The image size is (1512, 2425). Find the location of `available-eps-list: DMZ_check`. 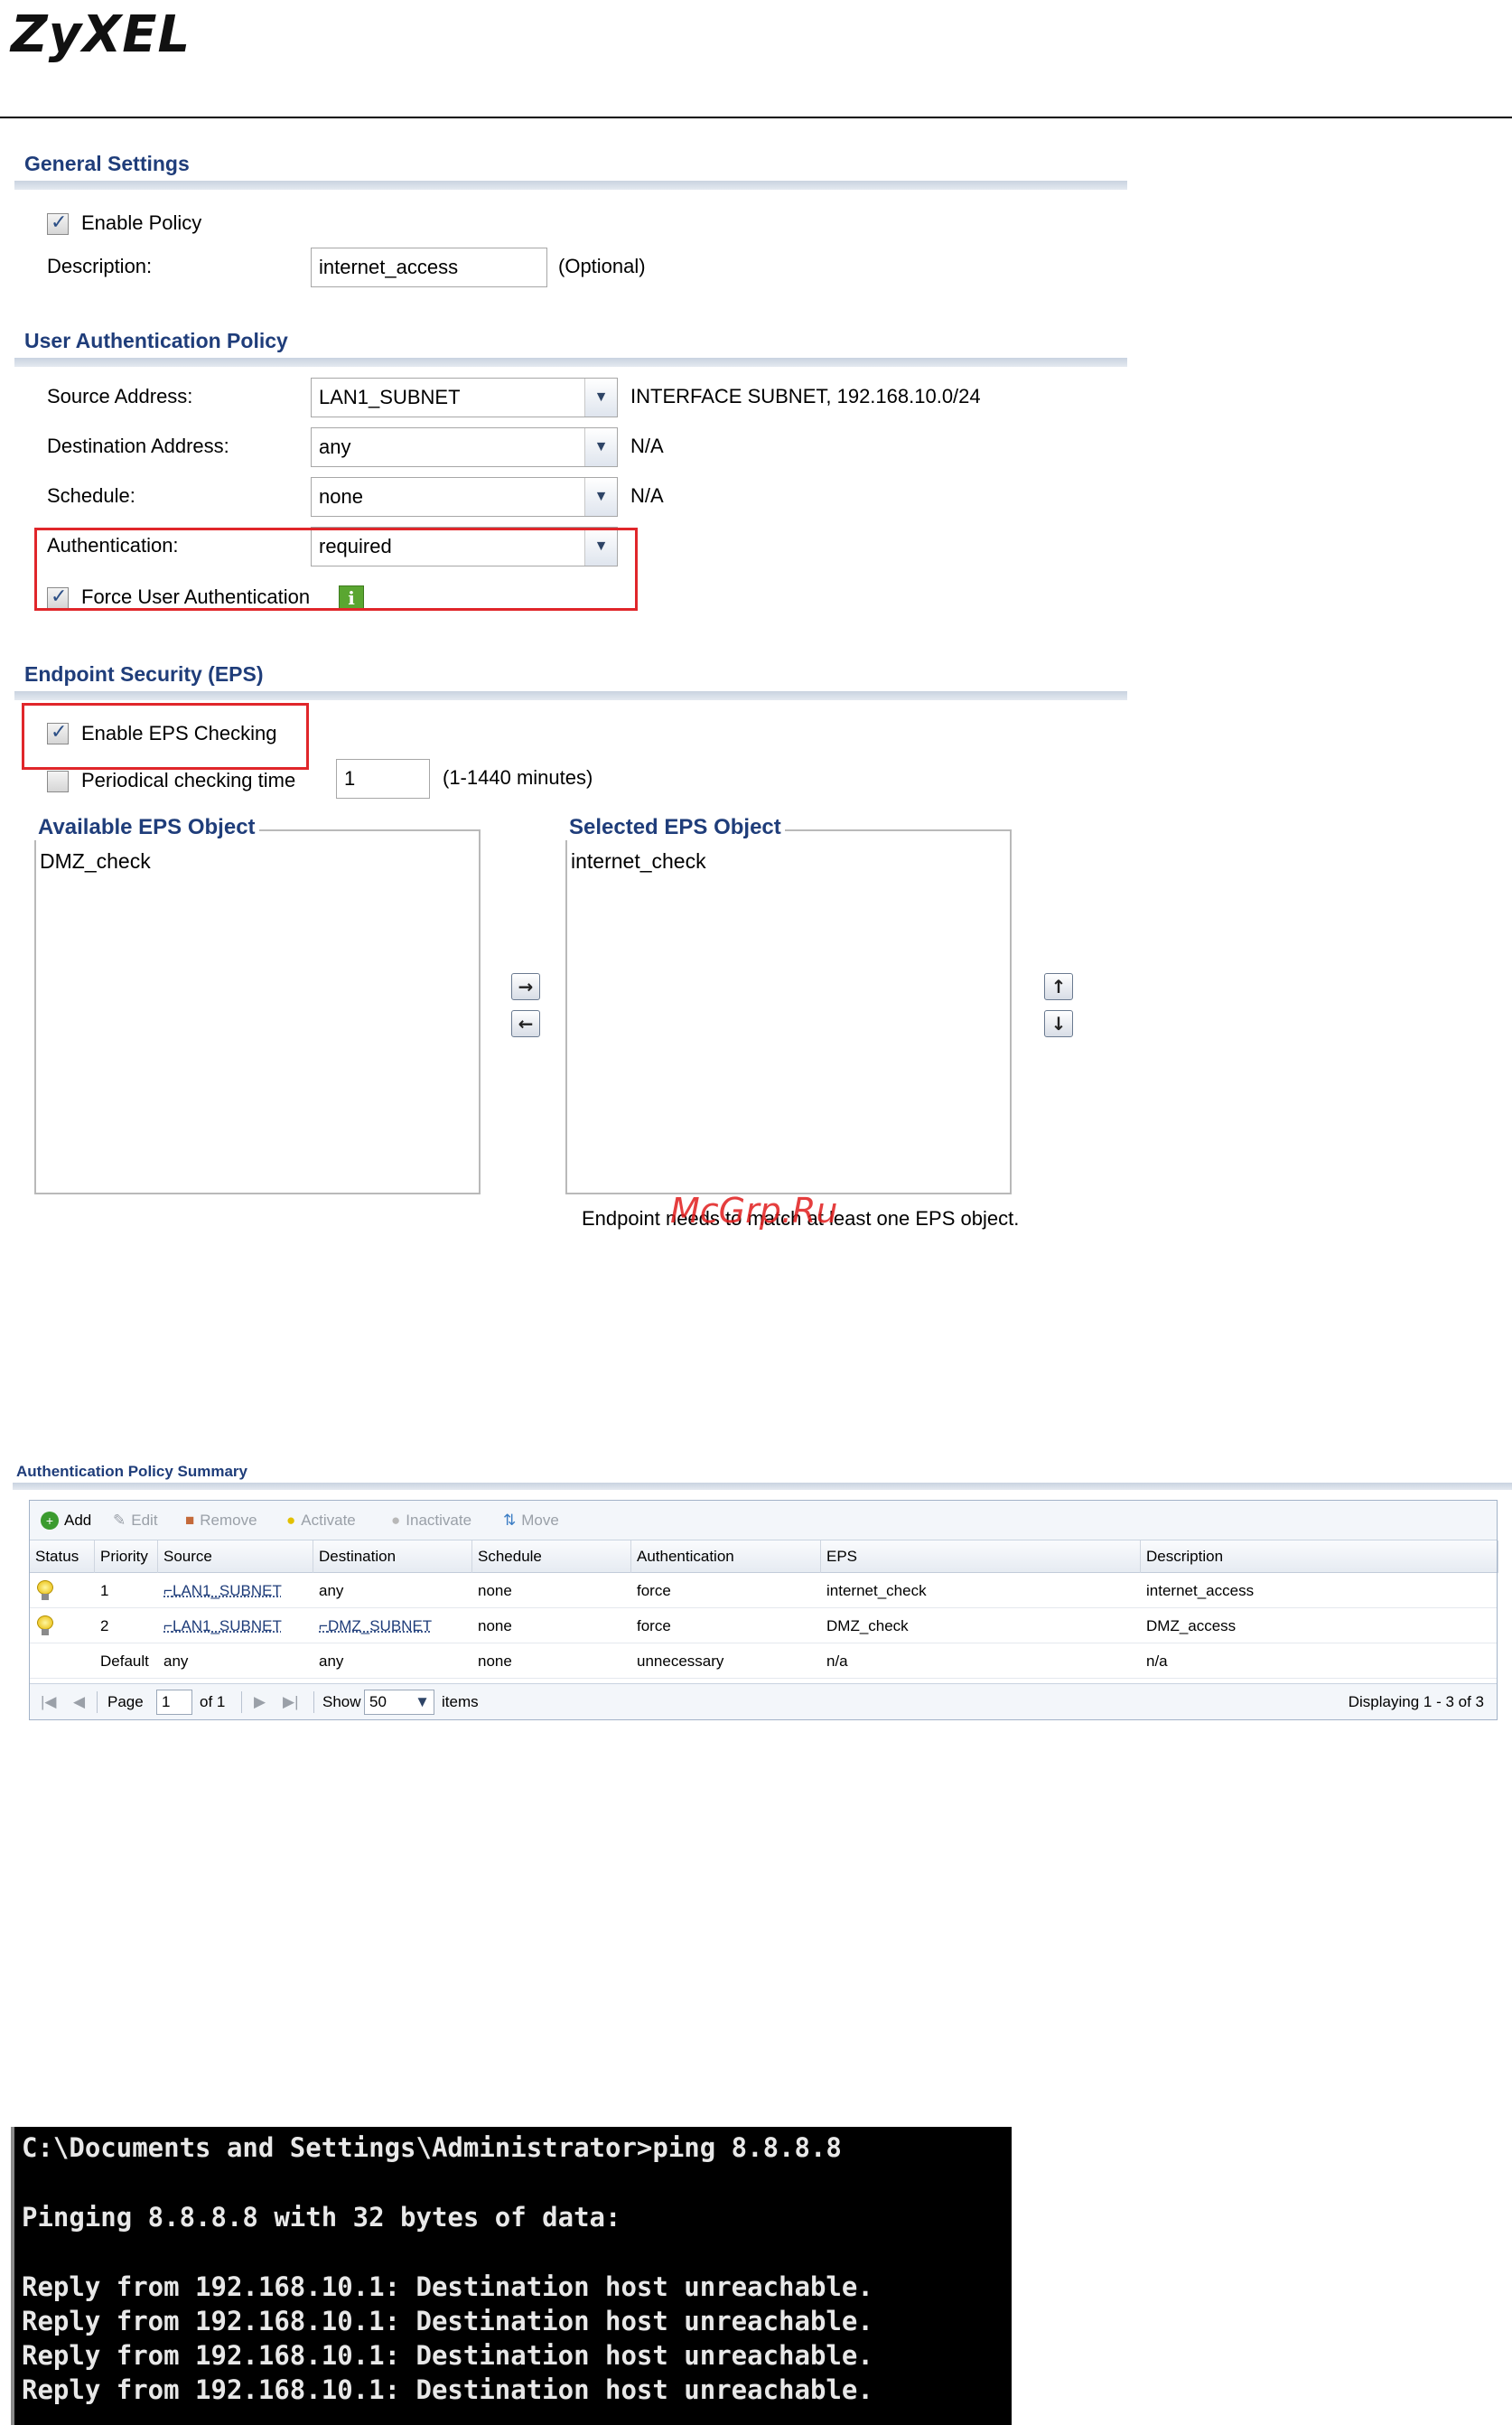

available-eps-list: DMZ_check is located at coordinates (257, 1012).